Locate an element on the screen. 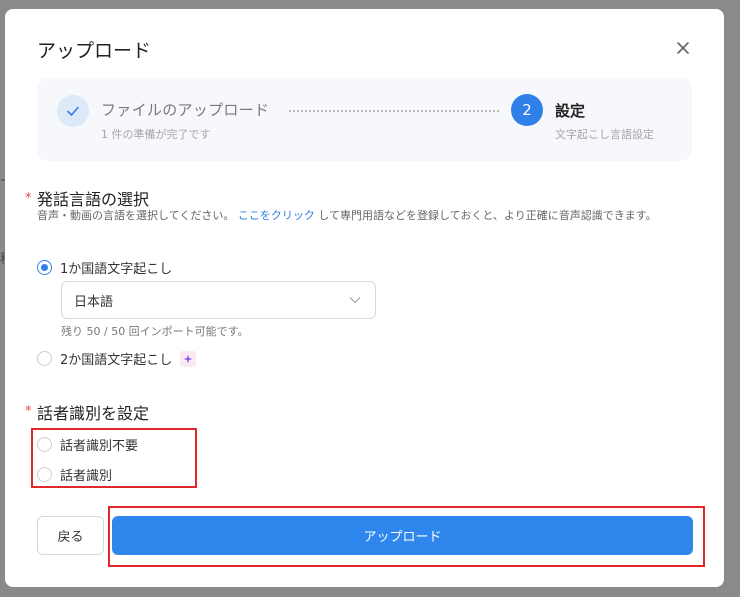  option-label: 2か国語文字起こし is located at coordinates (116, 360).